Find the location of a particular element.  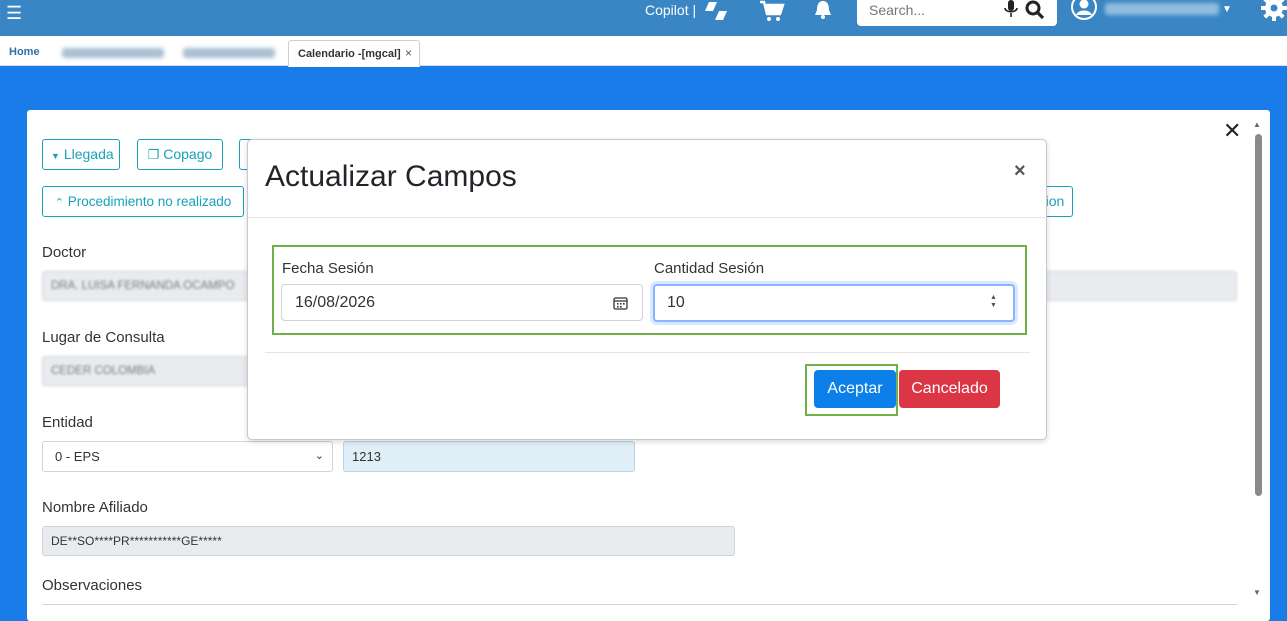

cantidad-sesion-label: Cantidad Sesión is located at coordinates (709, 268).